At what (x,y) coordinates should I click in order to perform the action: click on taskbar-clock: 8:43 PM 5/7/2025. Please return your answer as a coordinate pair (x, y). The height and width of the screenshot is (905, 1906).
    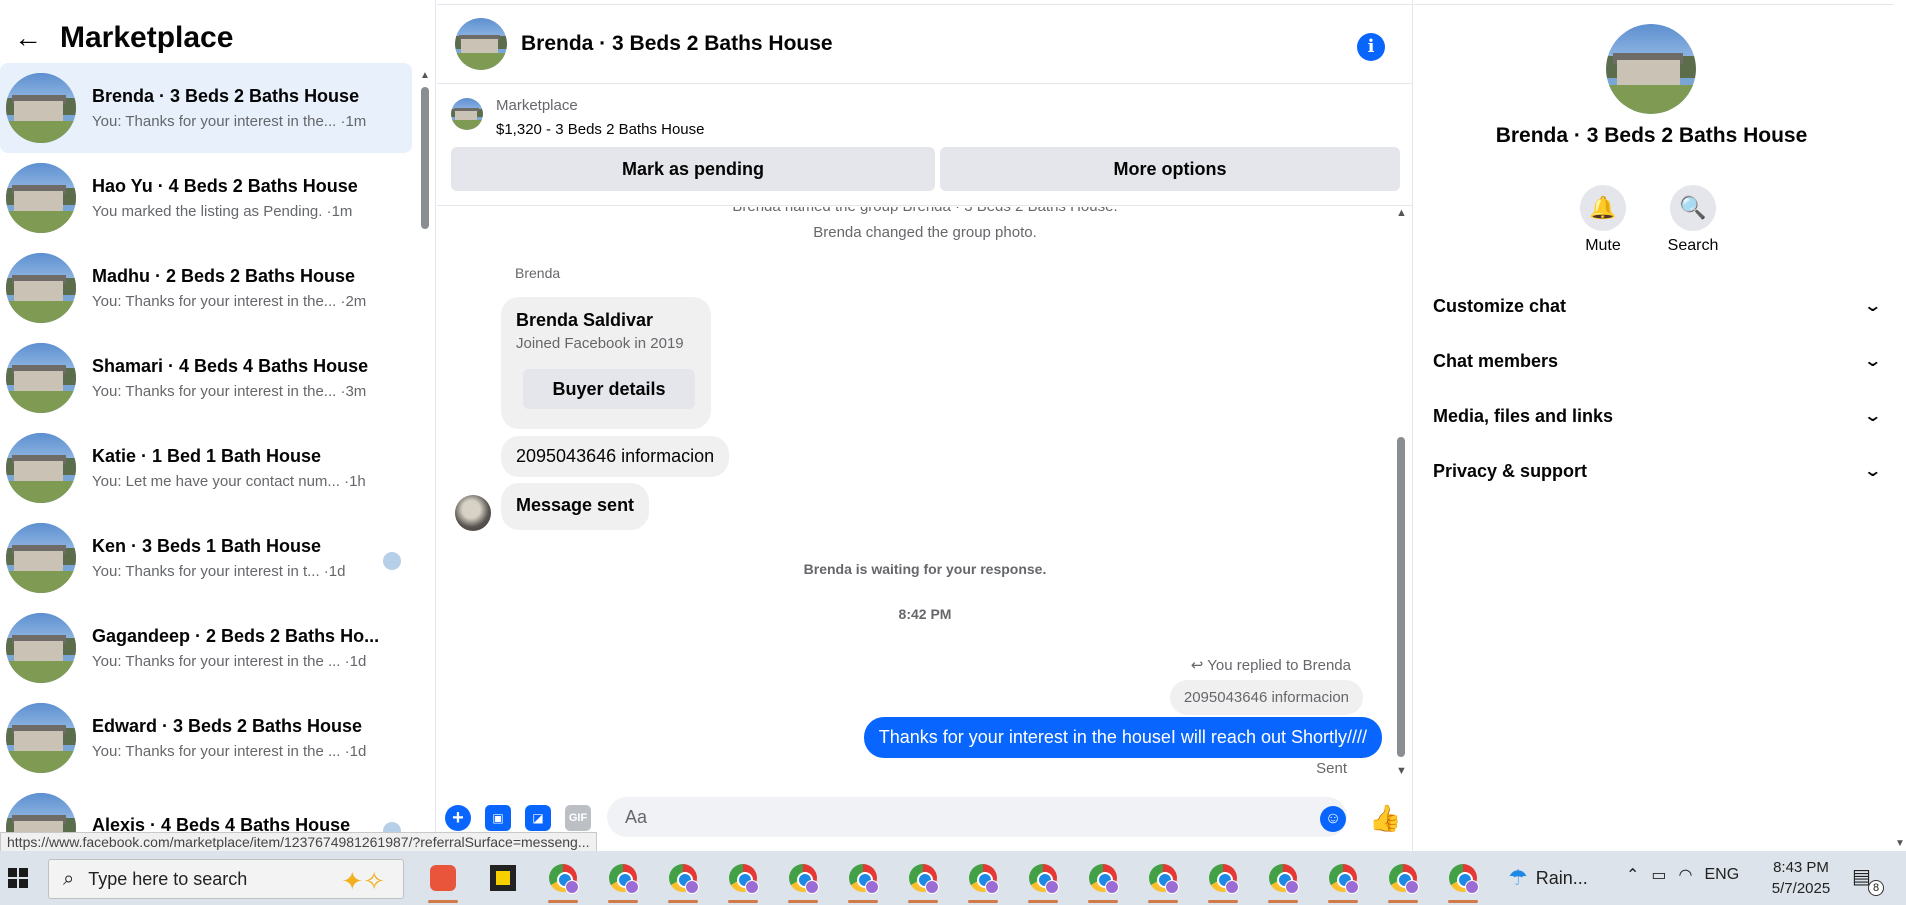
    Looking at the image, I should click on (1801, 878).